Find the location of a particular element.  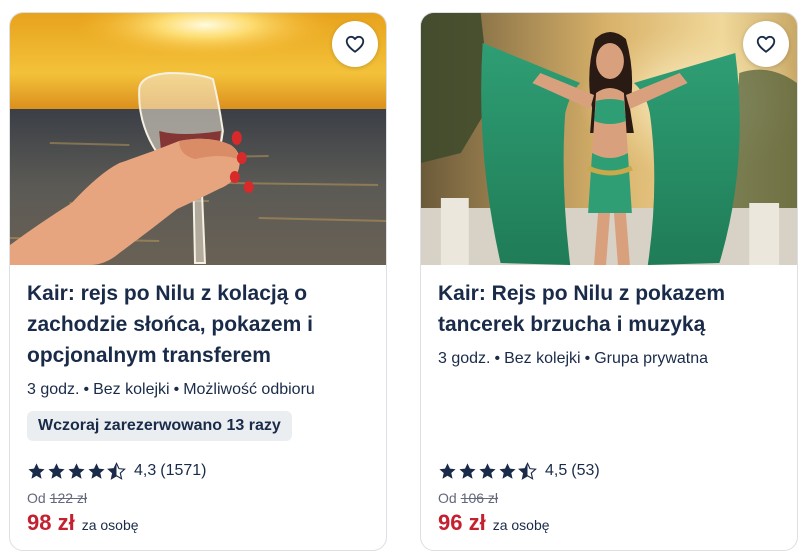

original-price: 106 zł is located at coordinates (479, 498).